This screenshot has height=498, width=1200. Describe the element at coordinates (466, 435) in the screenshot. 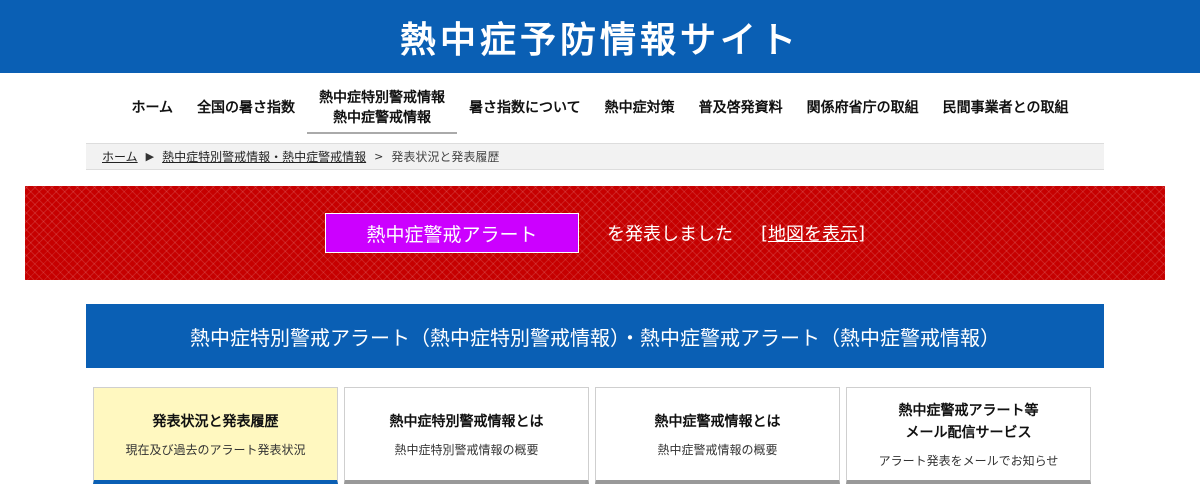

I see `card-special-alert-about: 熱中症特別警戒情報とは 熱中症特別警戒情報の概要` at that location.